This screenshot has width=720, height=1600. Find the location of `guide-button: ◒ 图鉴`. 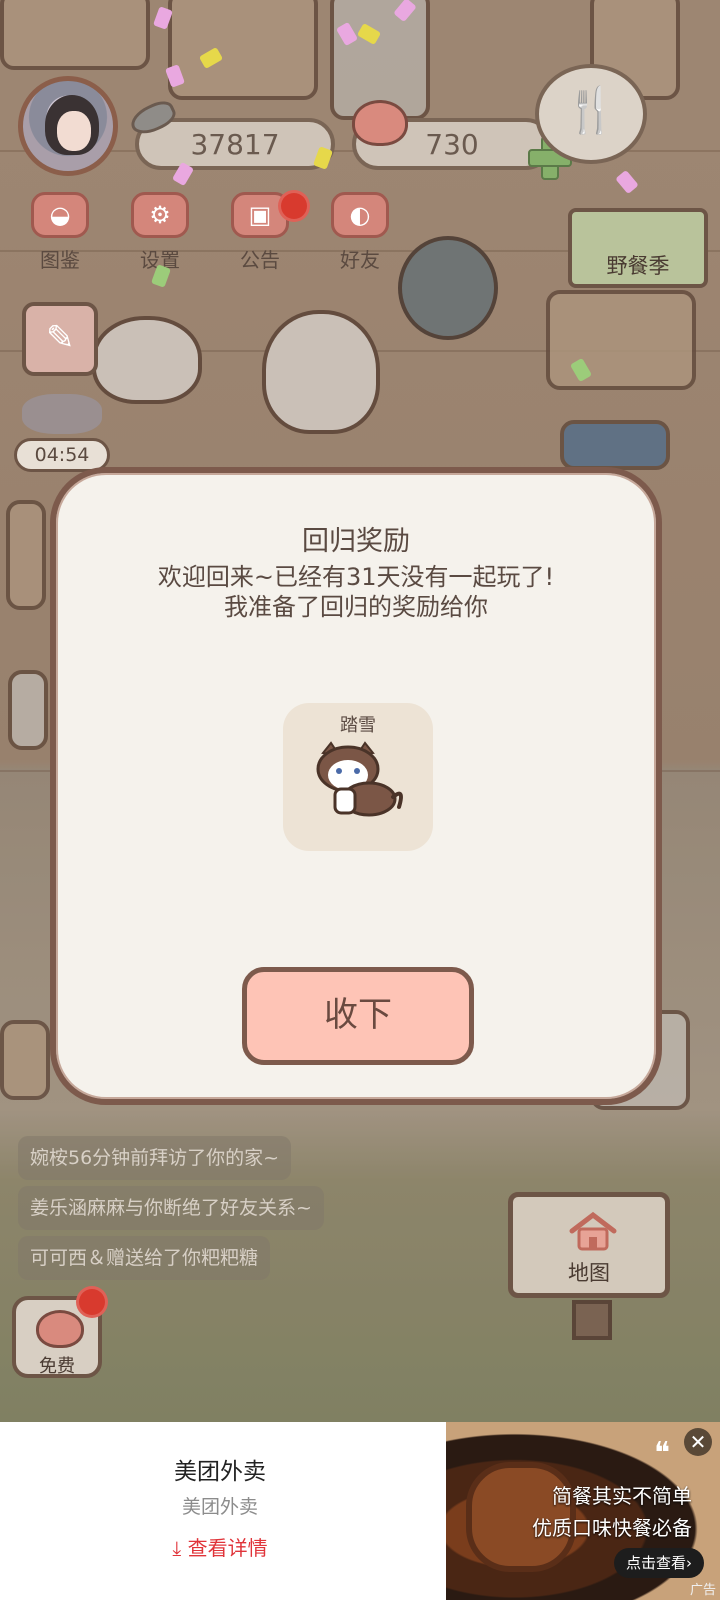

guide-button: ◒ 图鉴 is located at coordinates (60, 234).